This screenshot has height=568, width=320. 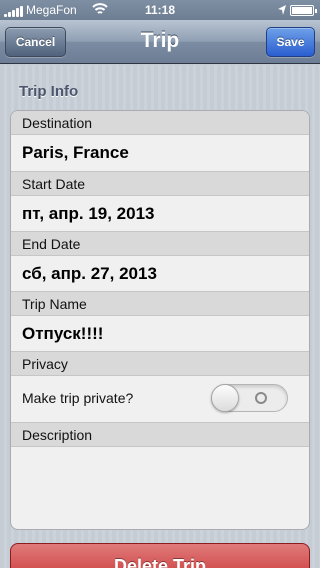 What do you see at coordinates (160, 243) in the screenshot?
I see `end-date-label: End Date` at bounding box center [160, 243].